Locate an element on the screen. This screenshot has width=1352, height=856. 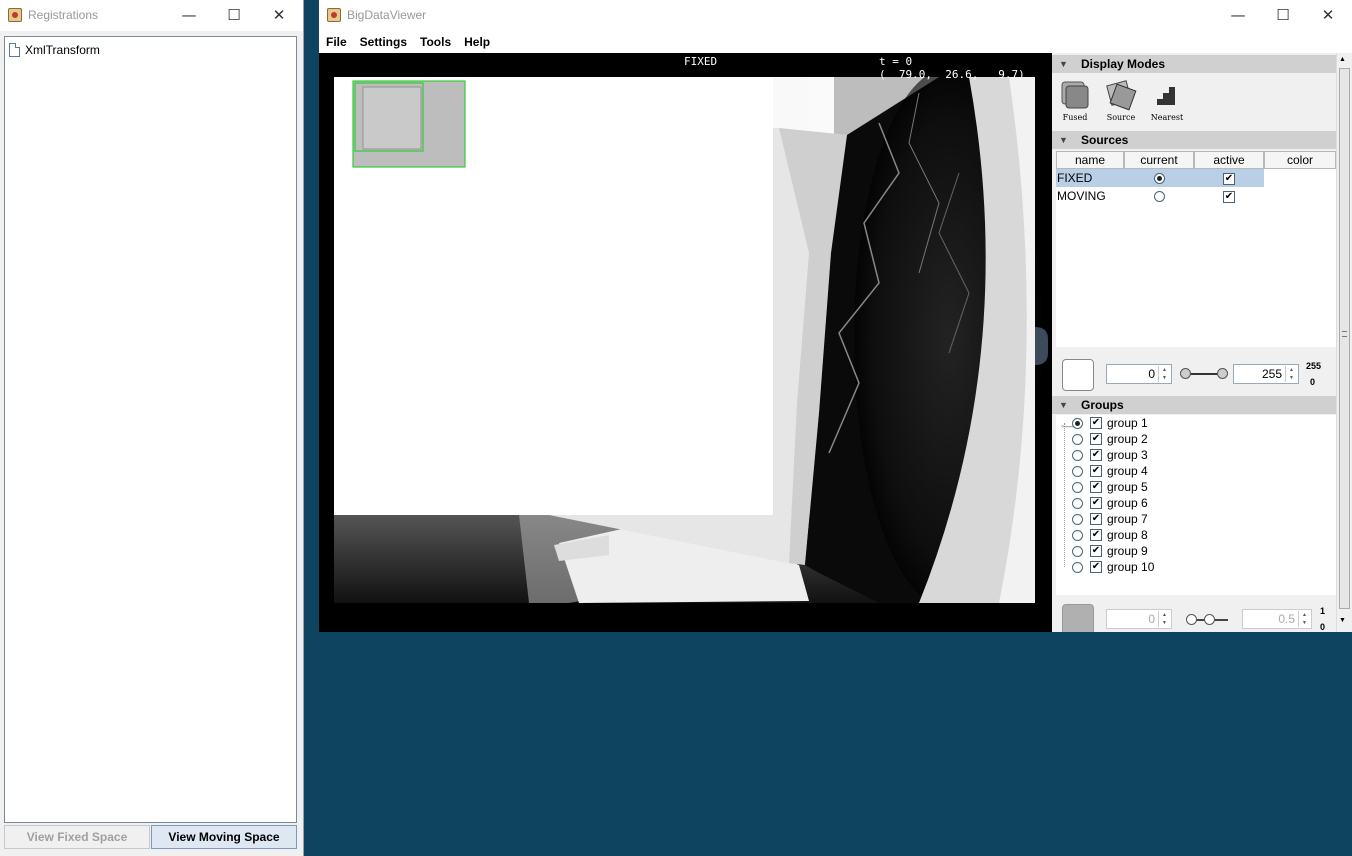
col-color: color is located at coordinates (1300, 160).